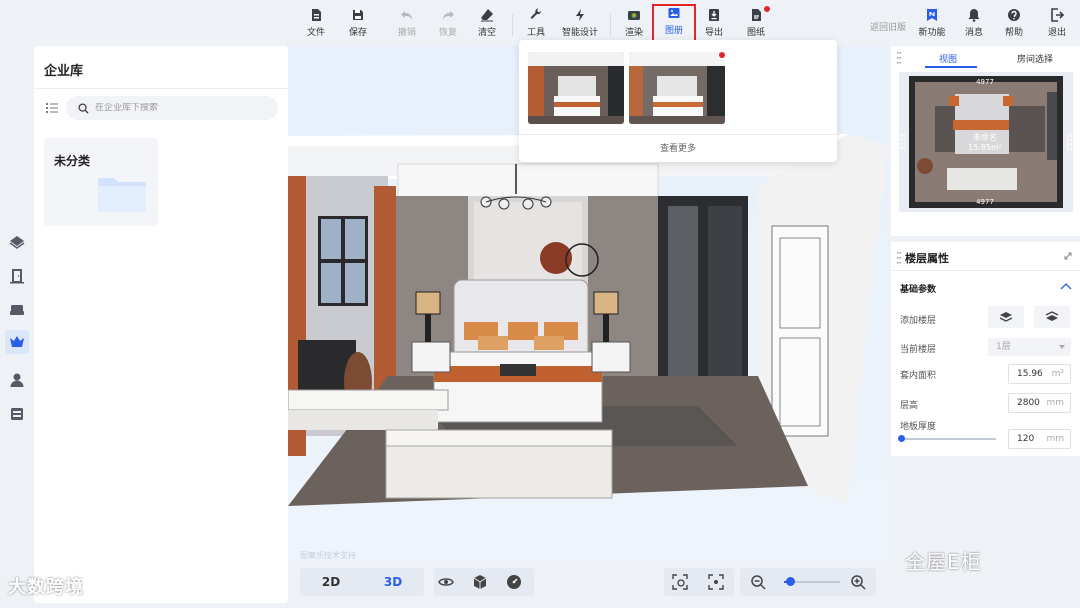 This screenshot has height=608, width=1080. I want to click on file-button: 文件, so click(316, 25).